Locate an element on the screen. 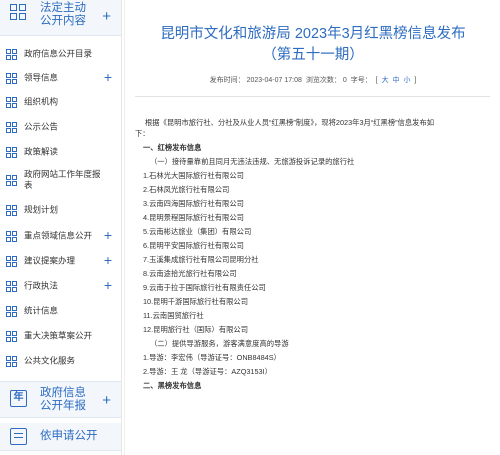 This screenshot has height=455, width=500. article-line: 一、红榜发布信息 is located at coordinates (172, 147).